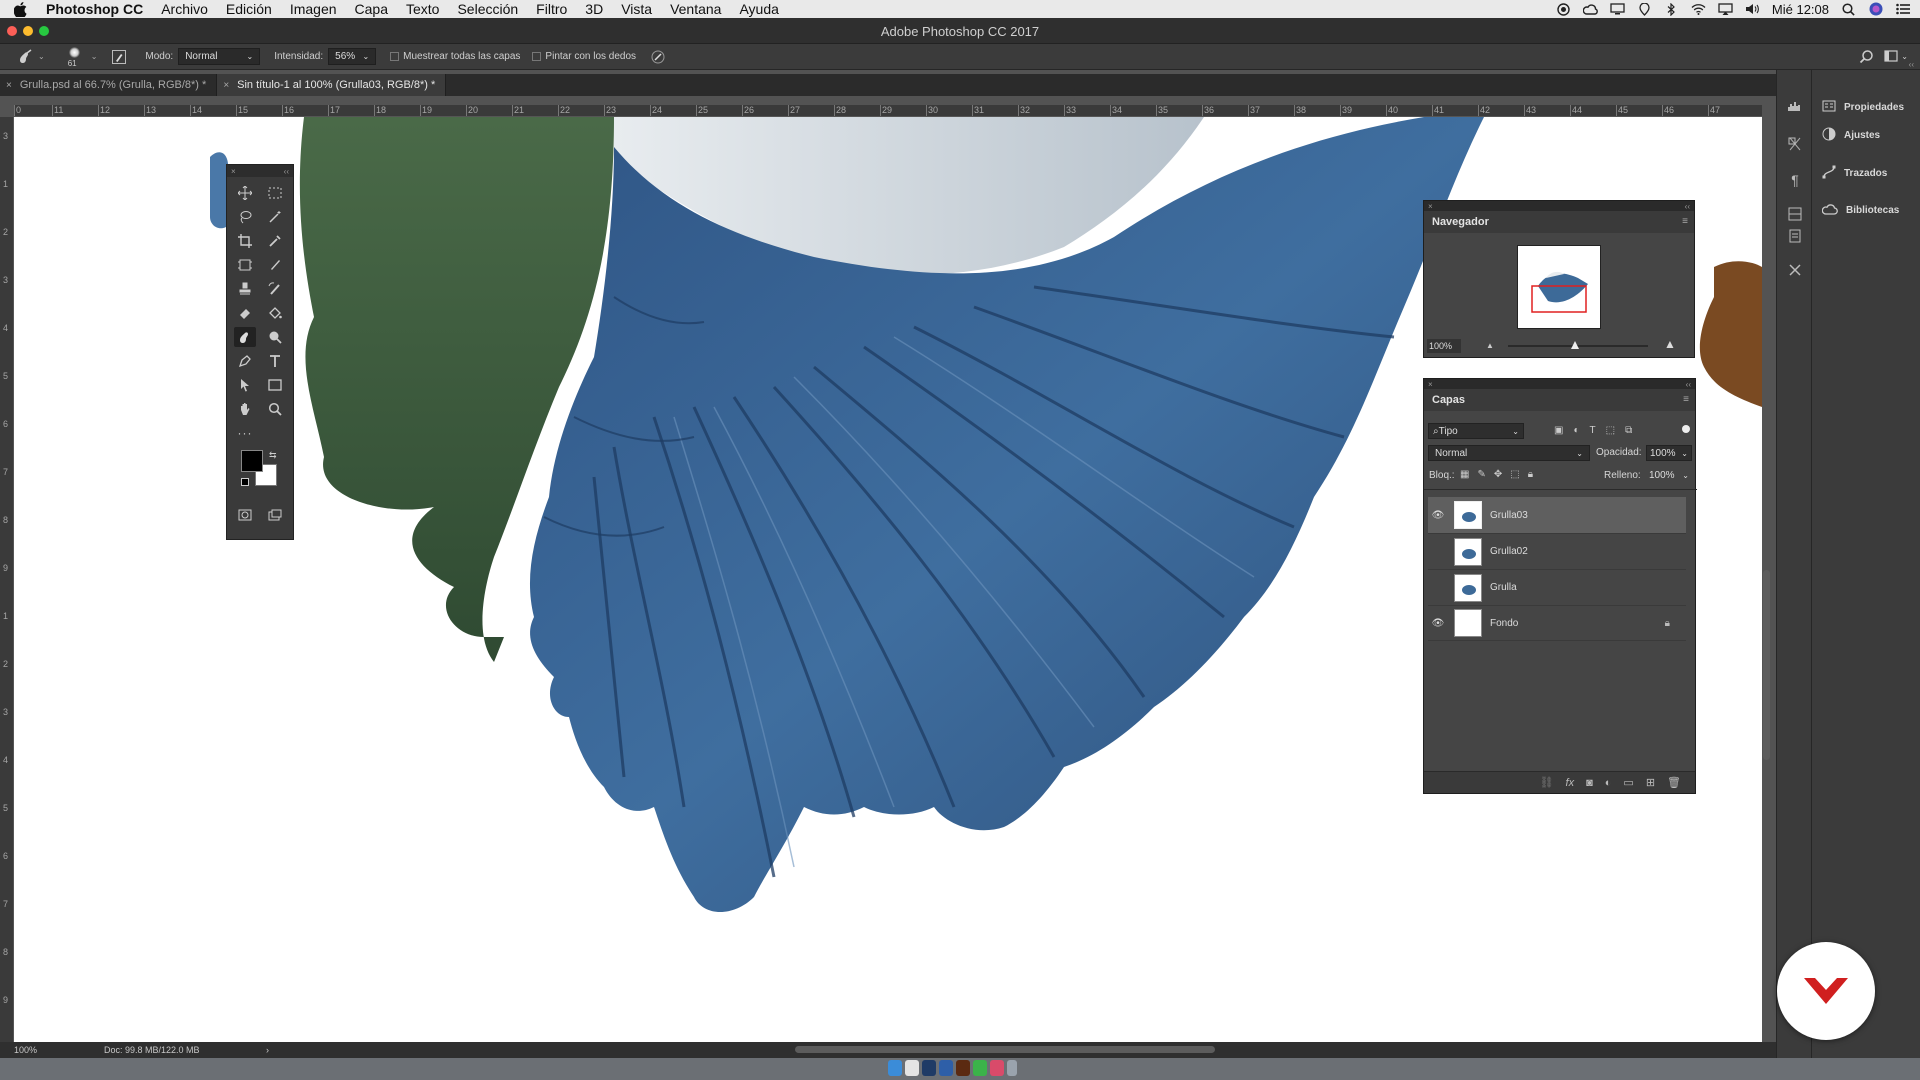  Describe the element at coordinates (1686, 429) in the screenshot. I see `filter-toggle-icon` at that location.